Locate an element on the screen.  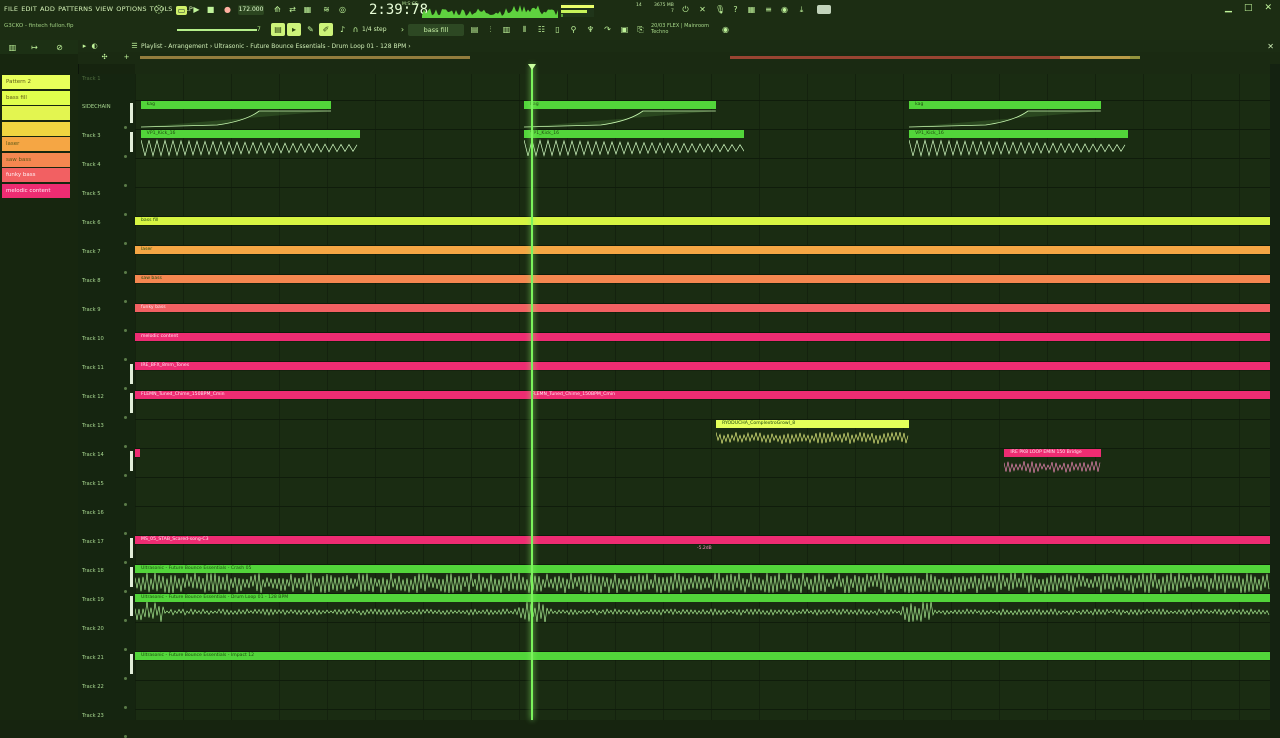
metronome-icon: ⟰ is located at coordinates (277, 9).